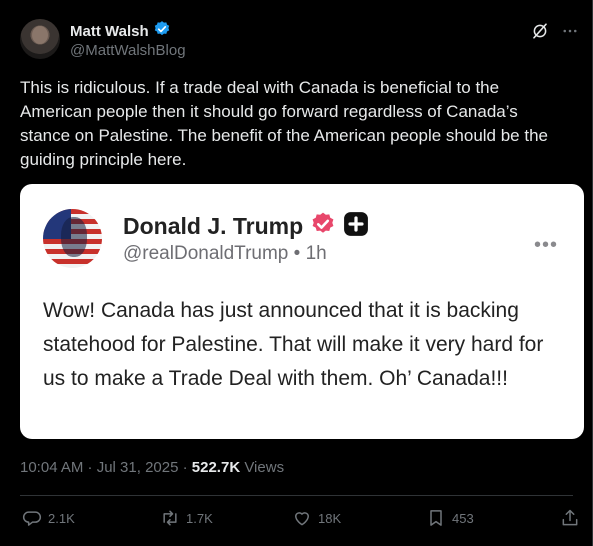 The width and height of the screenshot is (593, 546). I want to click on author-avatar, so click(40, 39).